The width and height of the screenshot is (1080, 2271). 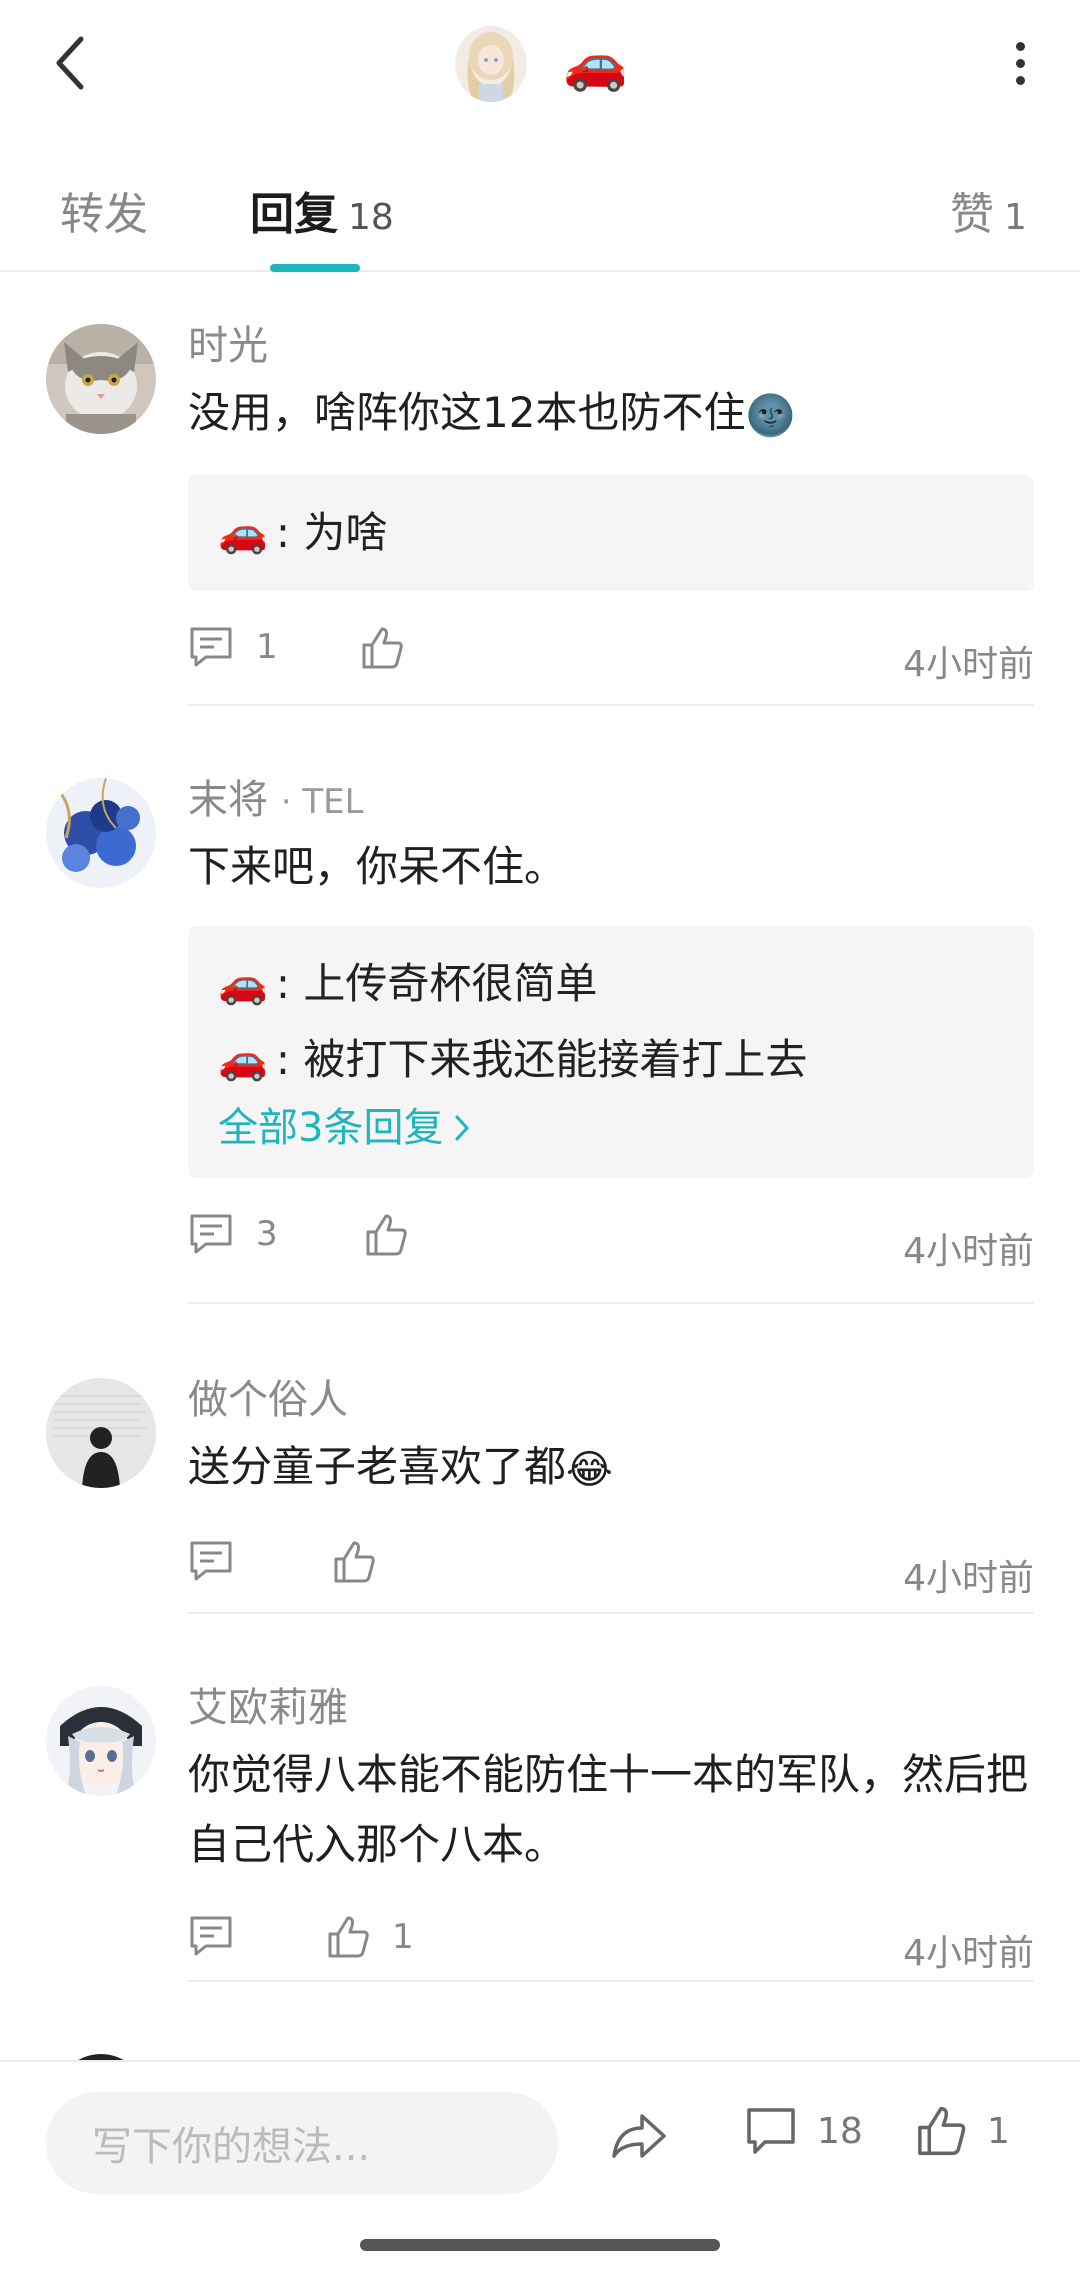 I want to click on post-author: 🚗, so click(x=541, y=64).